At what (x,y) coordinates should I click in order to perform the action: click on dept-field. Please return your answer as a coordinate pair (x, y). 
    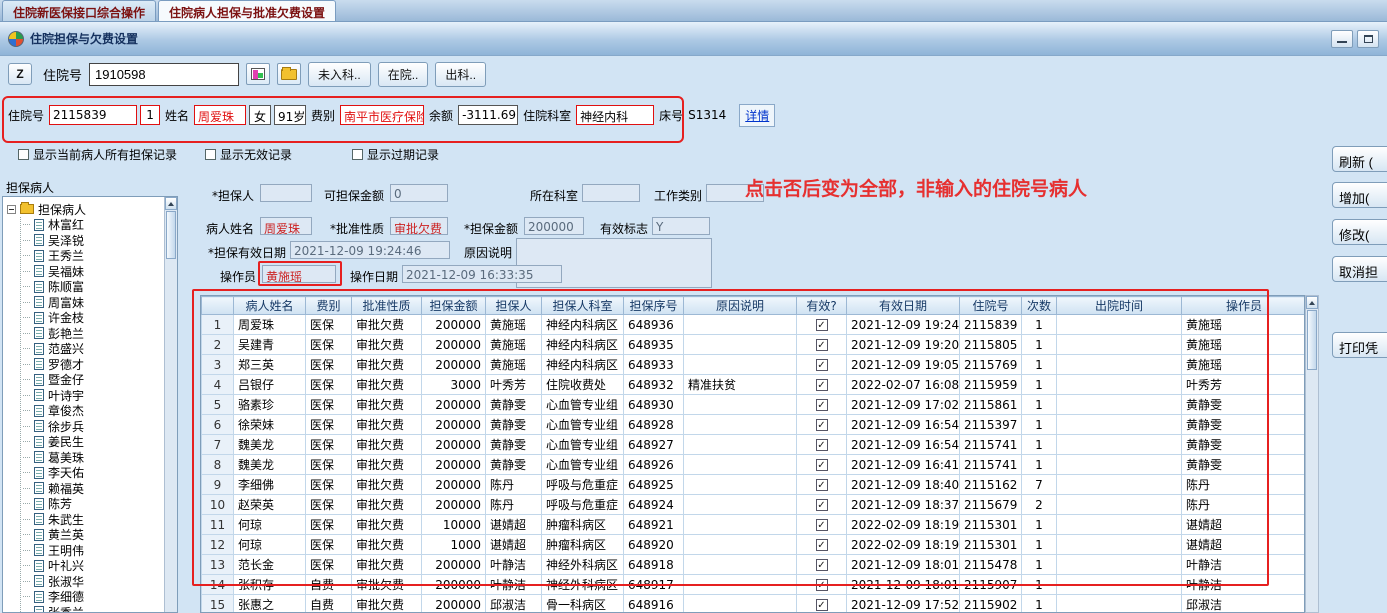
    Looking at the image, I should click on (611, 193).